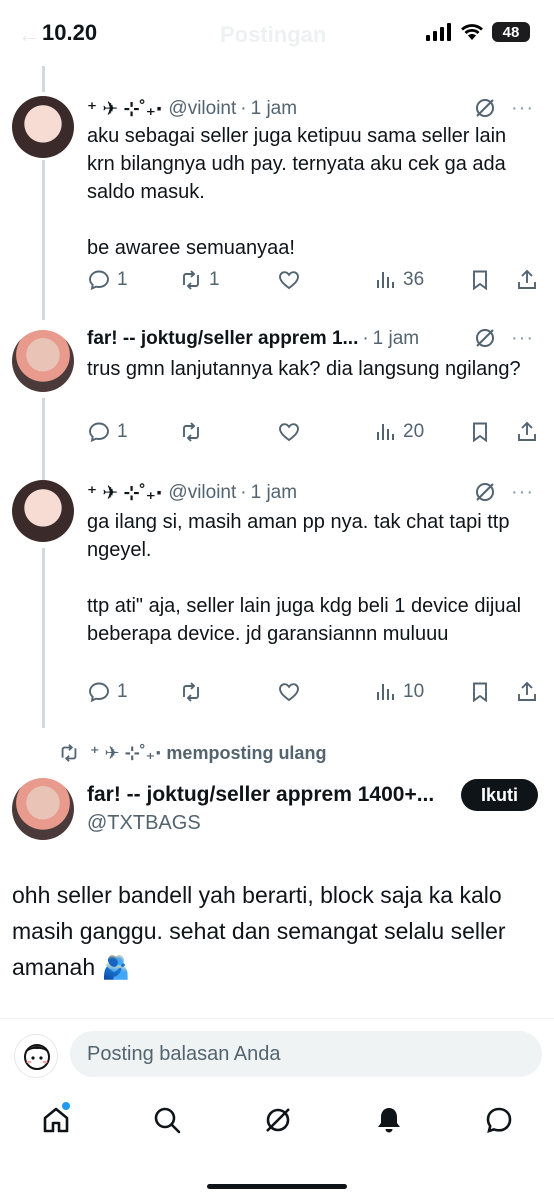  What do you see at coordinates (214, 279) in the screenshot?
I see `repost-count: 1` at bounding box center [214, 279].